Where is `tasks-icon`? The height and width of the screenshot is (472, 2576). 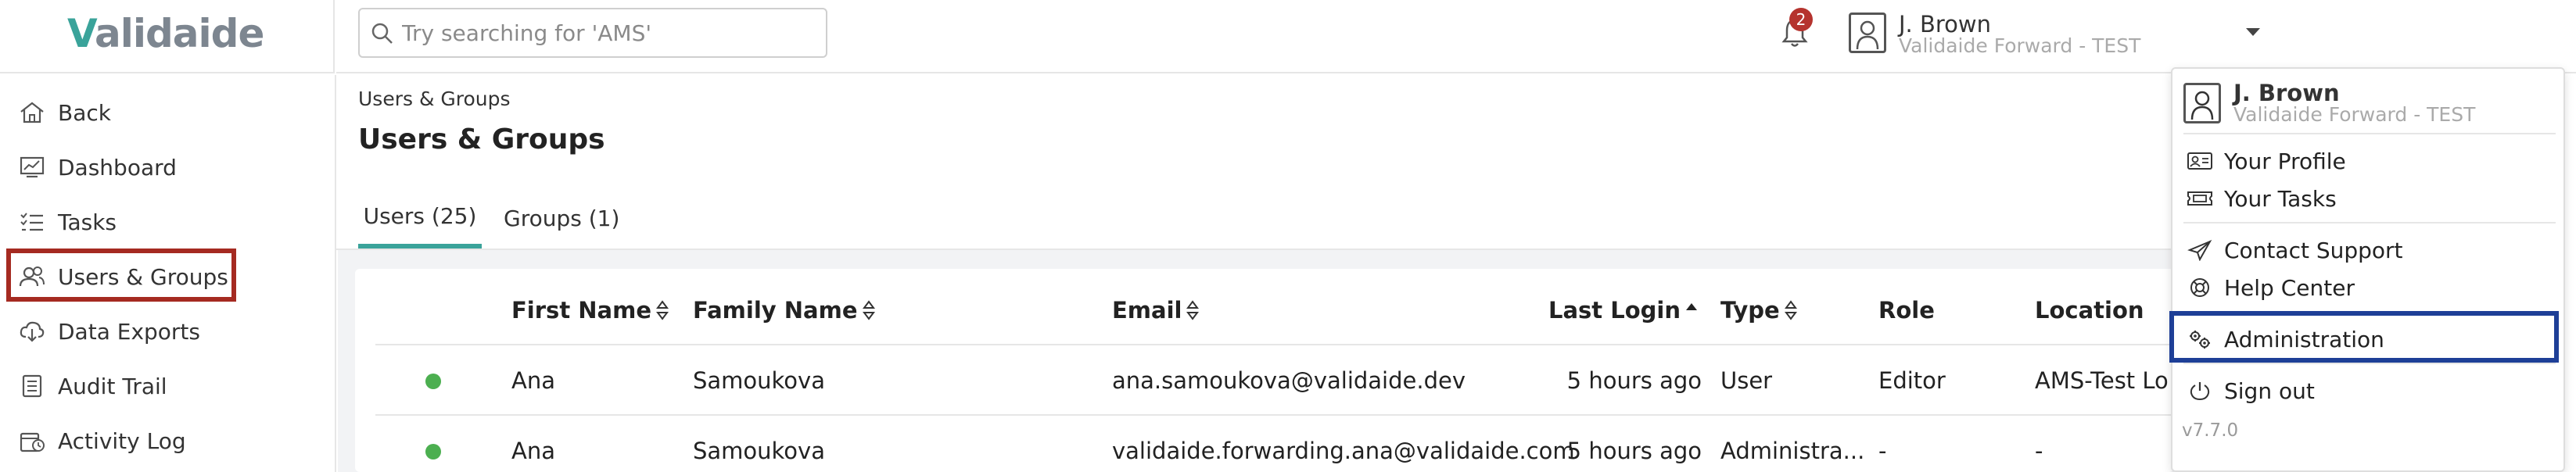
tasks-icon is located at coordinates (32, 222).